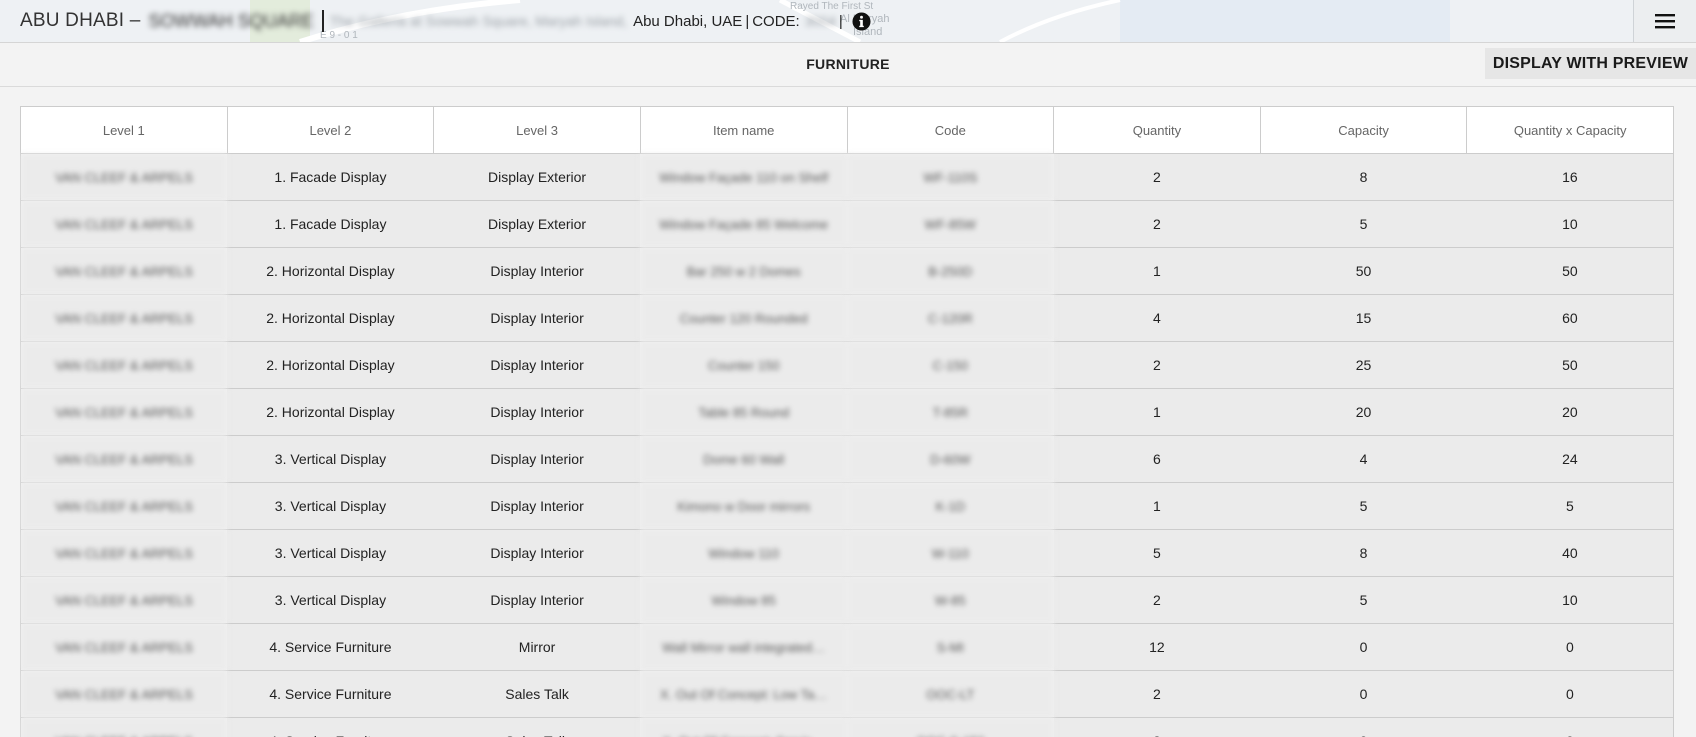 The height and width of the screenshot is (737, 1696). What do you see at coordinates (743, 412) in the screenshot?
I see `cell-item-name: Table 85 Round` at bounding box center [743, 412].